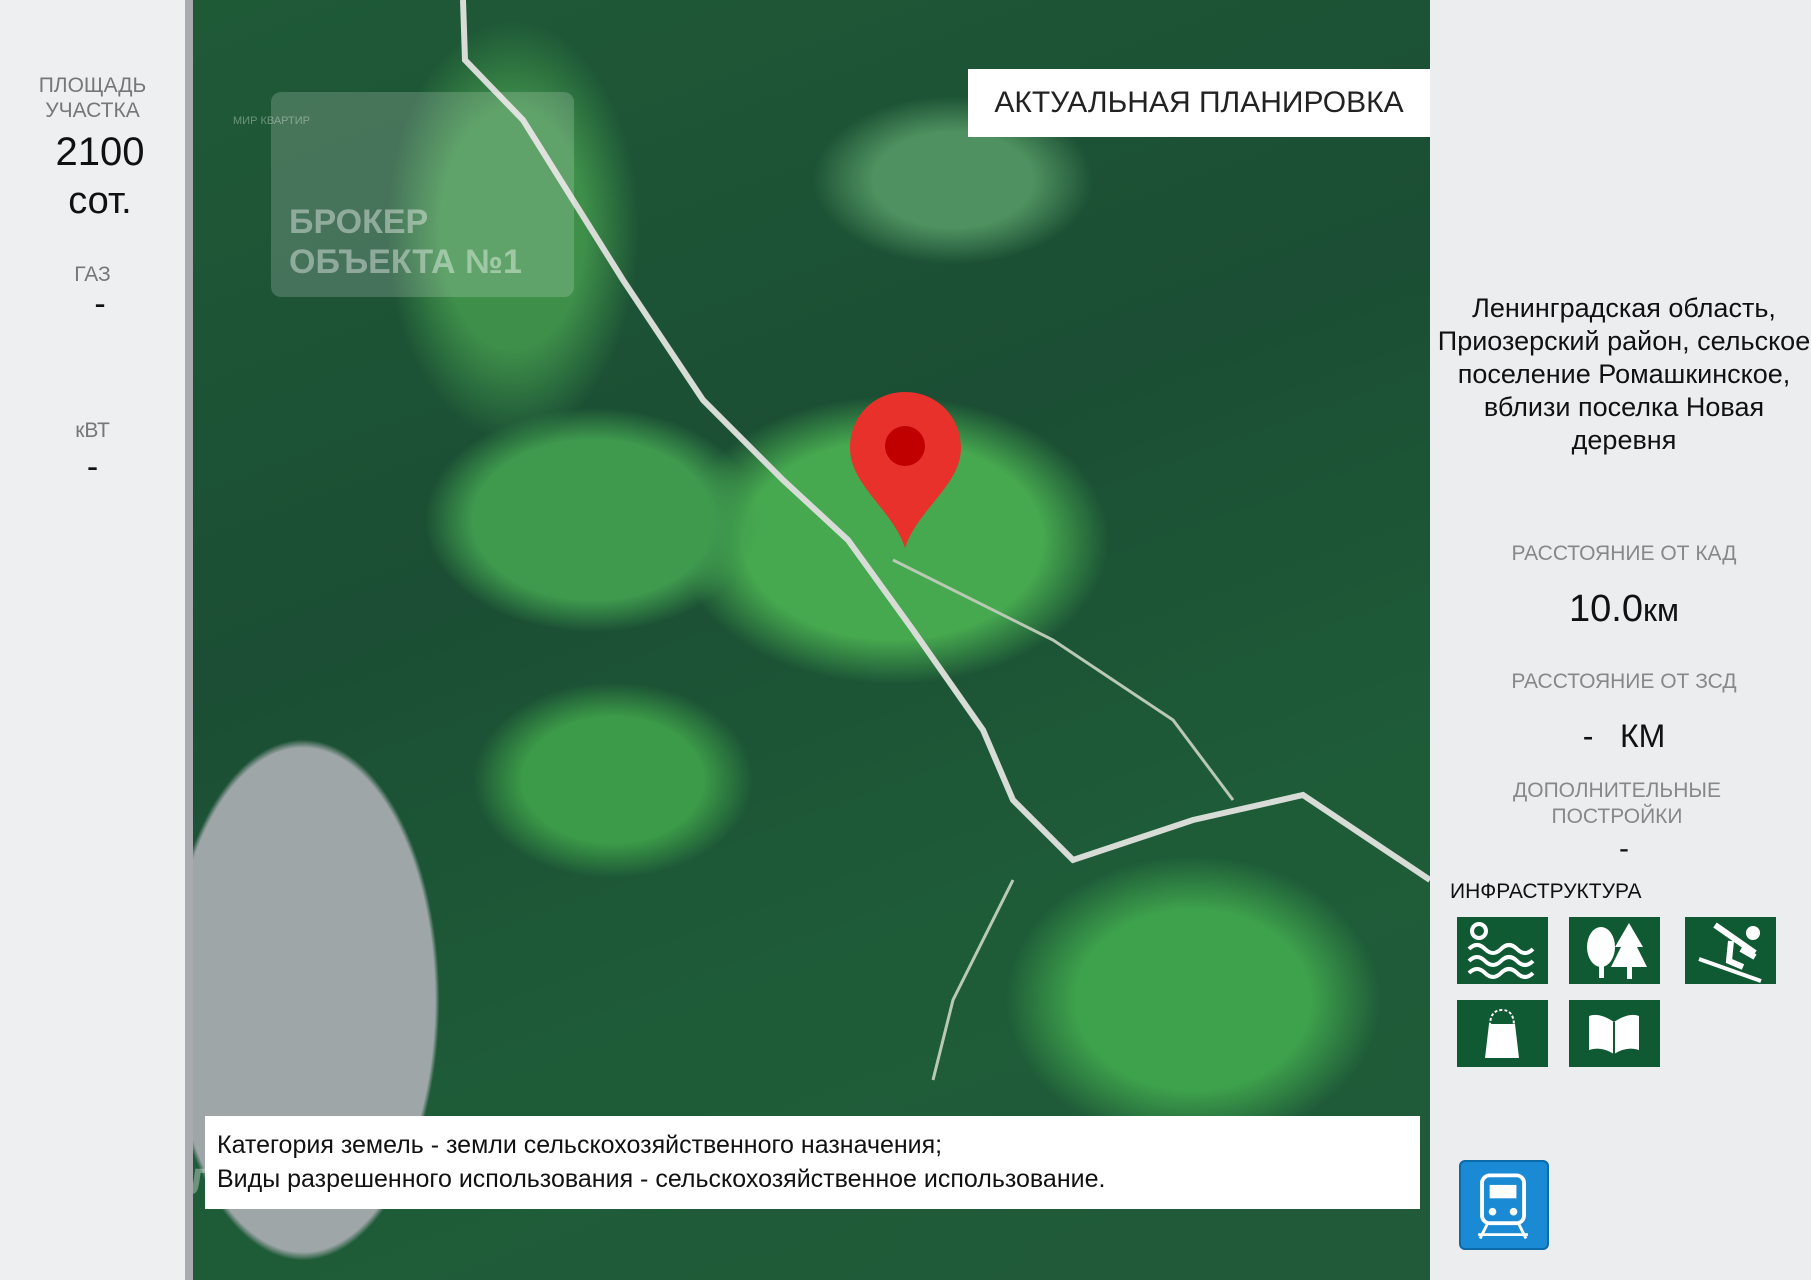  I want to click on area-unit: сот., so click(100, 201).